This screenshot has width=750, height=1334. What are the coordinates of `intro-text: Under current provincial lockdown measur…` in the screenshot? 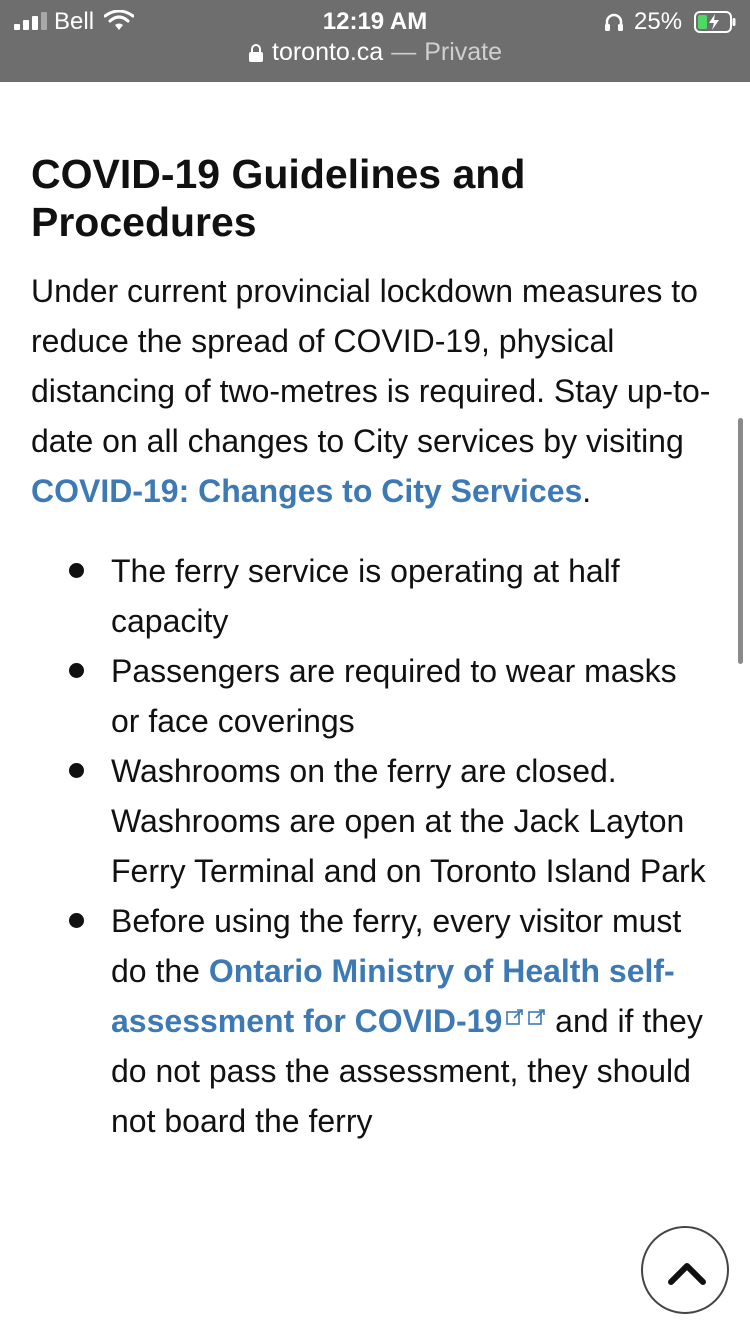 It's located at (371, 366).